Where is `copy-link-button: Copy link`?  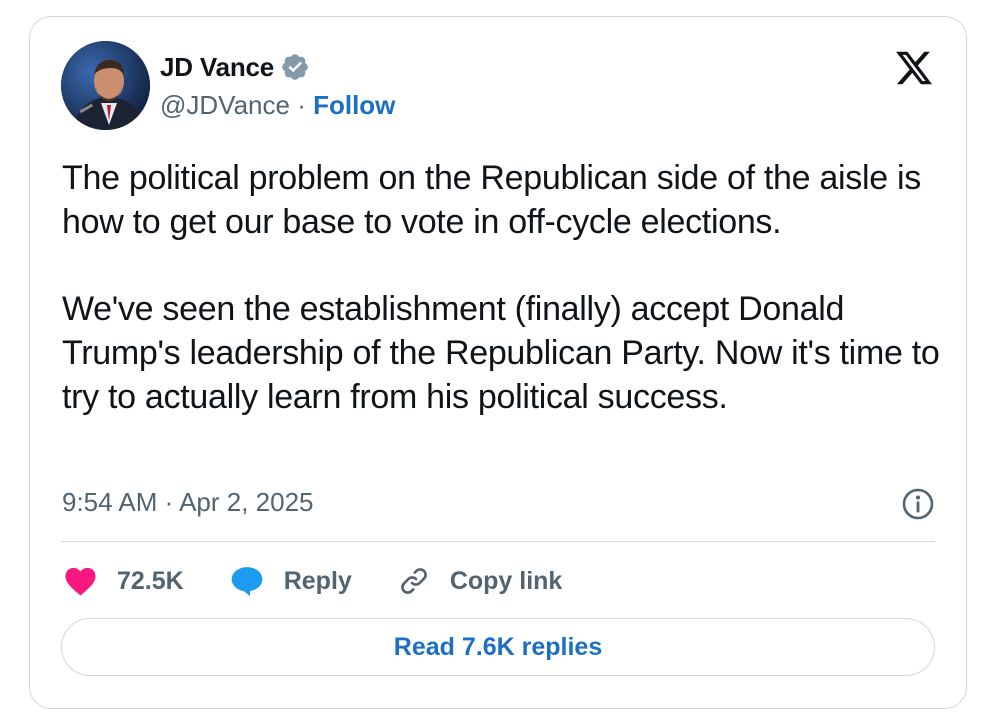 copy-link-button: Copy link is located at coordinates (480, 581).